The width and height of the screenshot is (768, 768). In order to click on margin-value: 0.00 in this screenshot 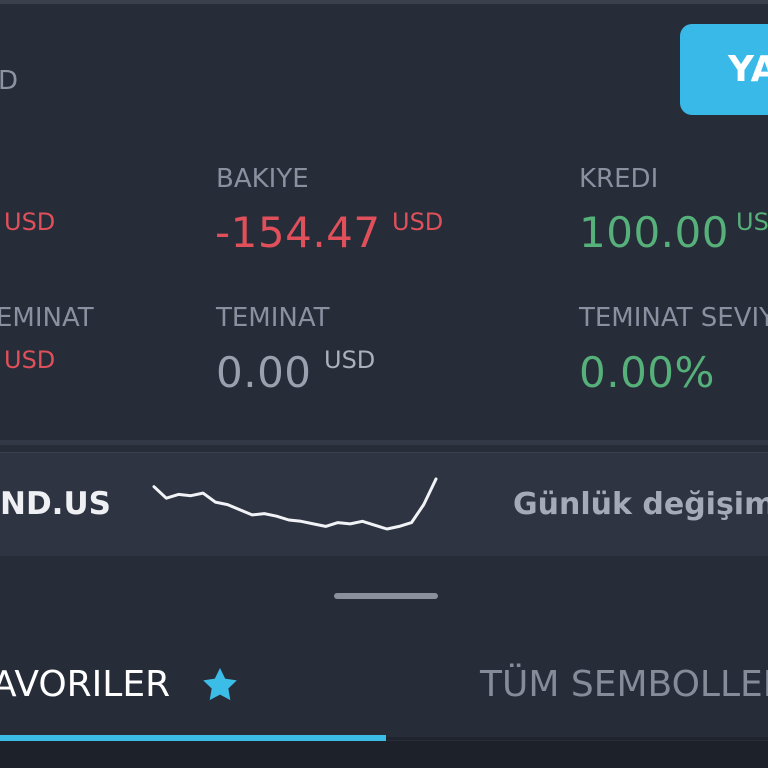, I will do `click(264, 372)`.